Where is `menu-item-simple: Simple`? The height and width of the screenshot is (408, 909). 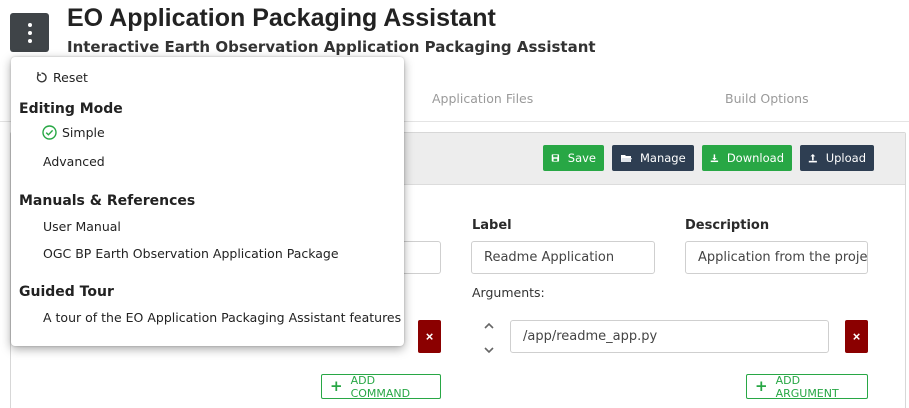
menu-item-simple: Simple is located at coordinates (73, 132).